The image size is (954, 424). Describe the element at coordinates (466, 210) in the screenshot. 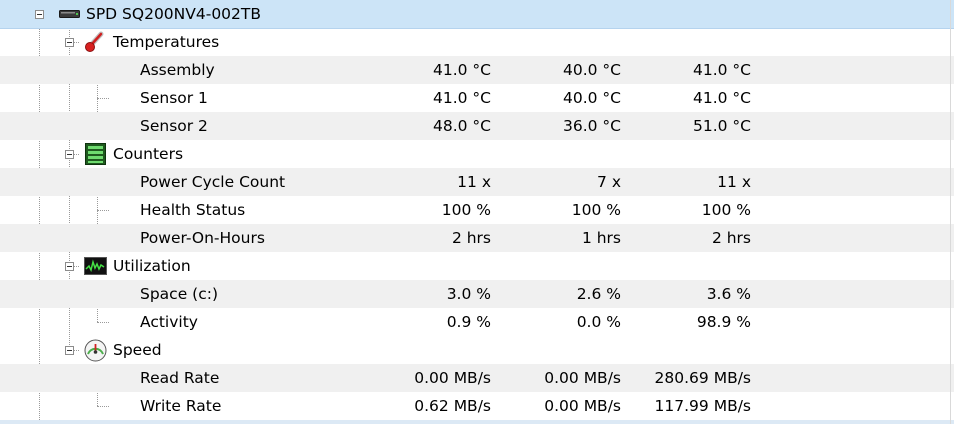

I see `value-current: 100 %` at that location.